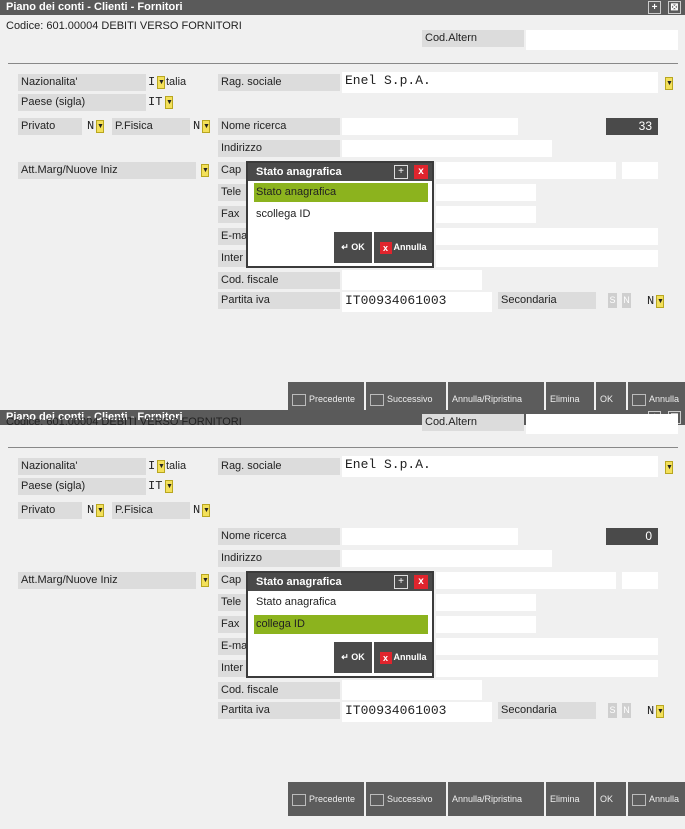 Image resolution: width=685 pixels, height=829 pixels. I want to click on window-title-text: Piano dei conti - Clienti - Fornitori, so click(94, 7).